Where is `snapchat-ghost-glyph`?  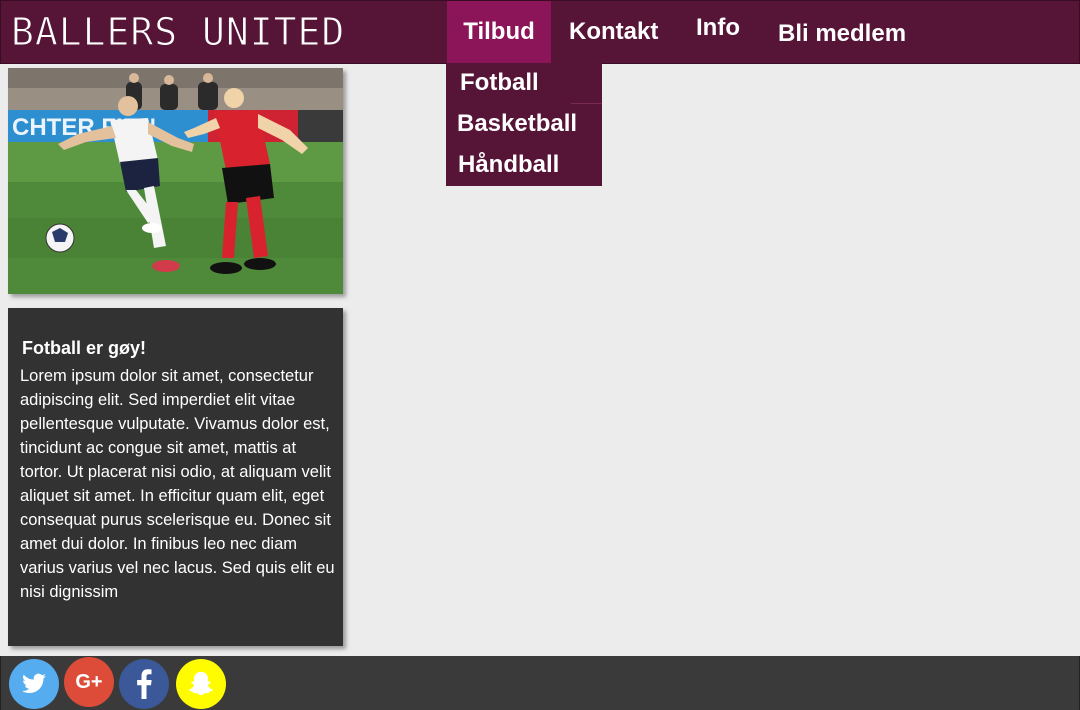 snapchat-ghost-glyph is located at coordinates (201, 683).